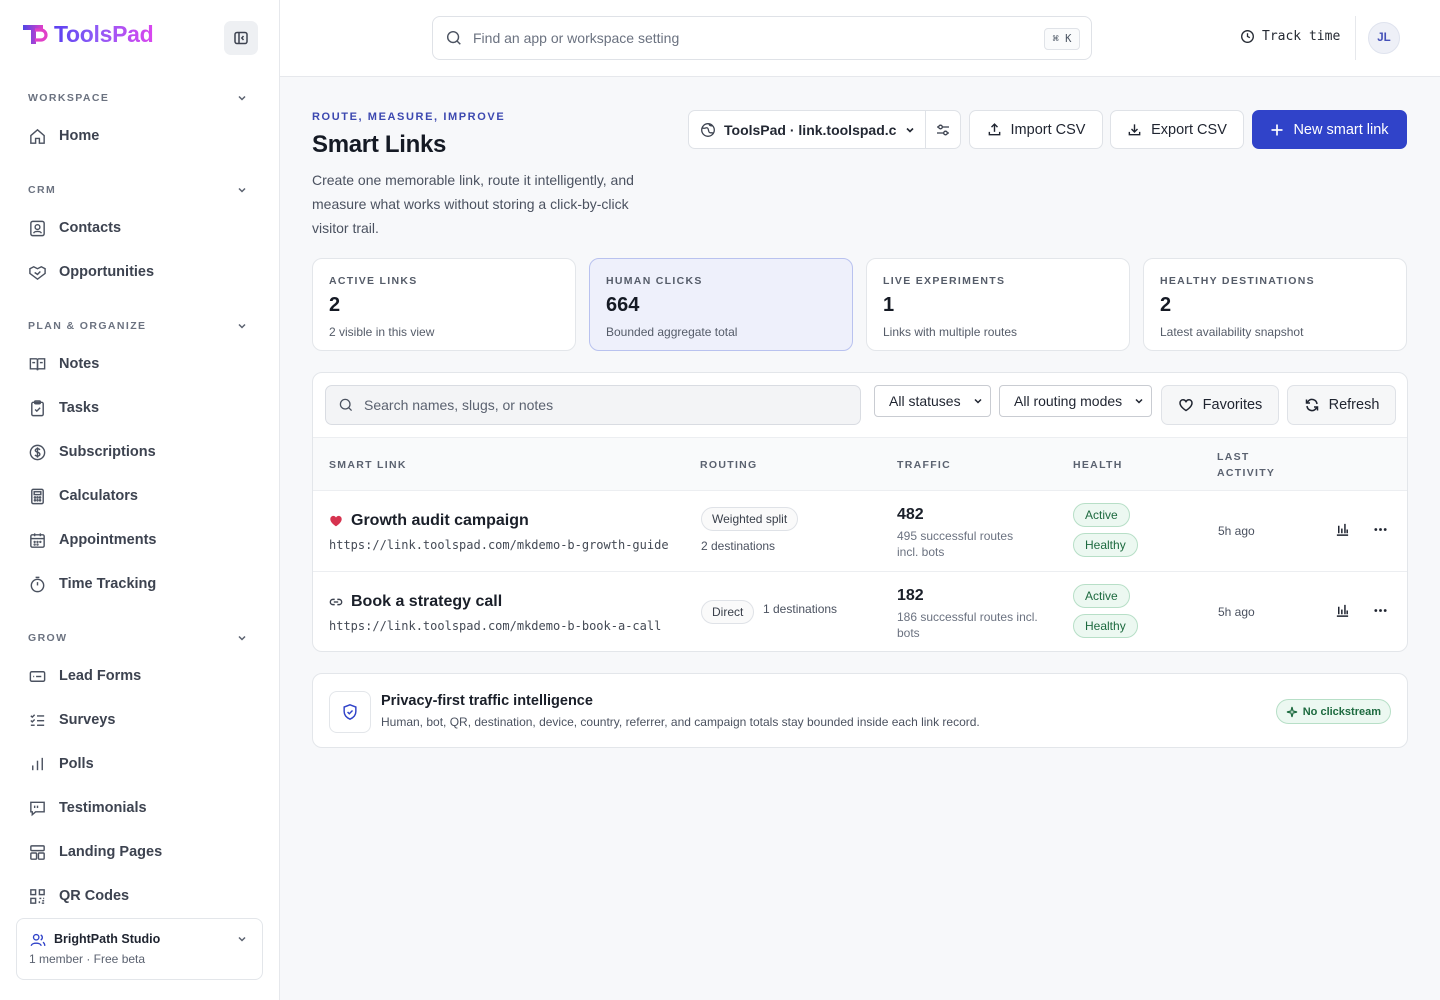 This screenshot has height=1000, width=1440. I want to click on column-header-smart-link: SMART LINK, so click(368, 465).